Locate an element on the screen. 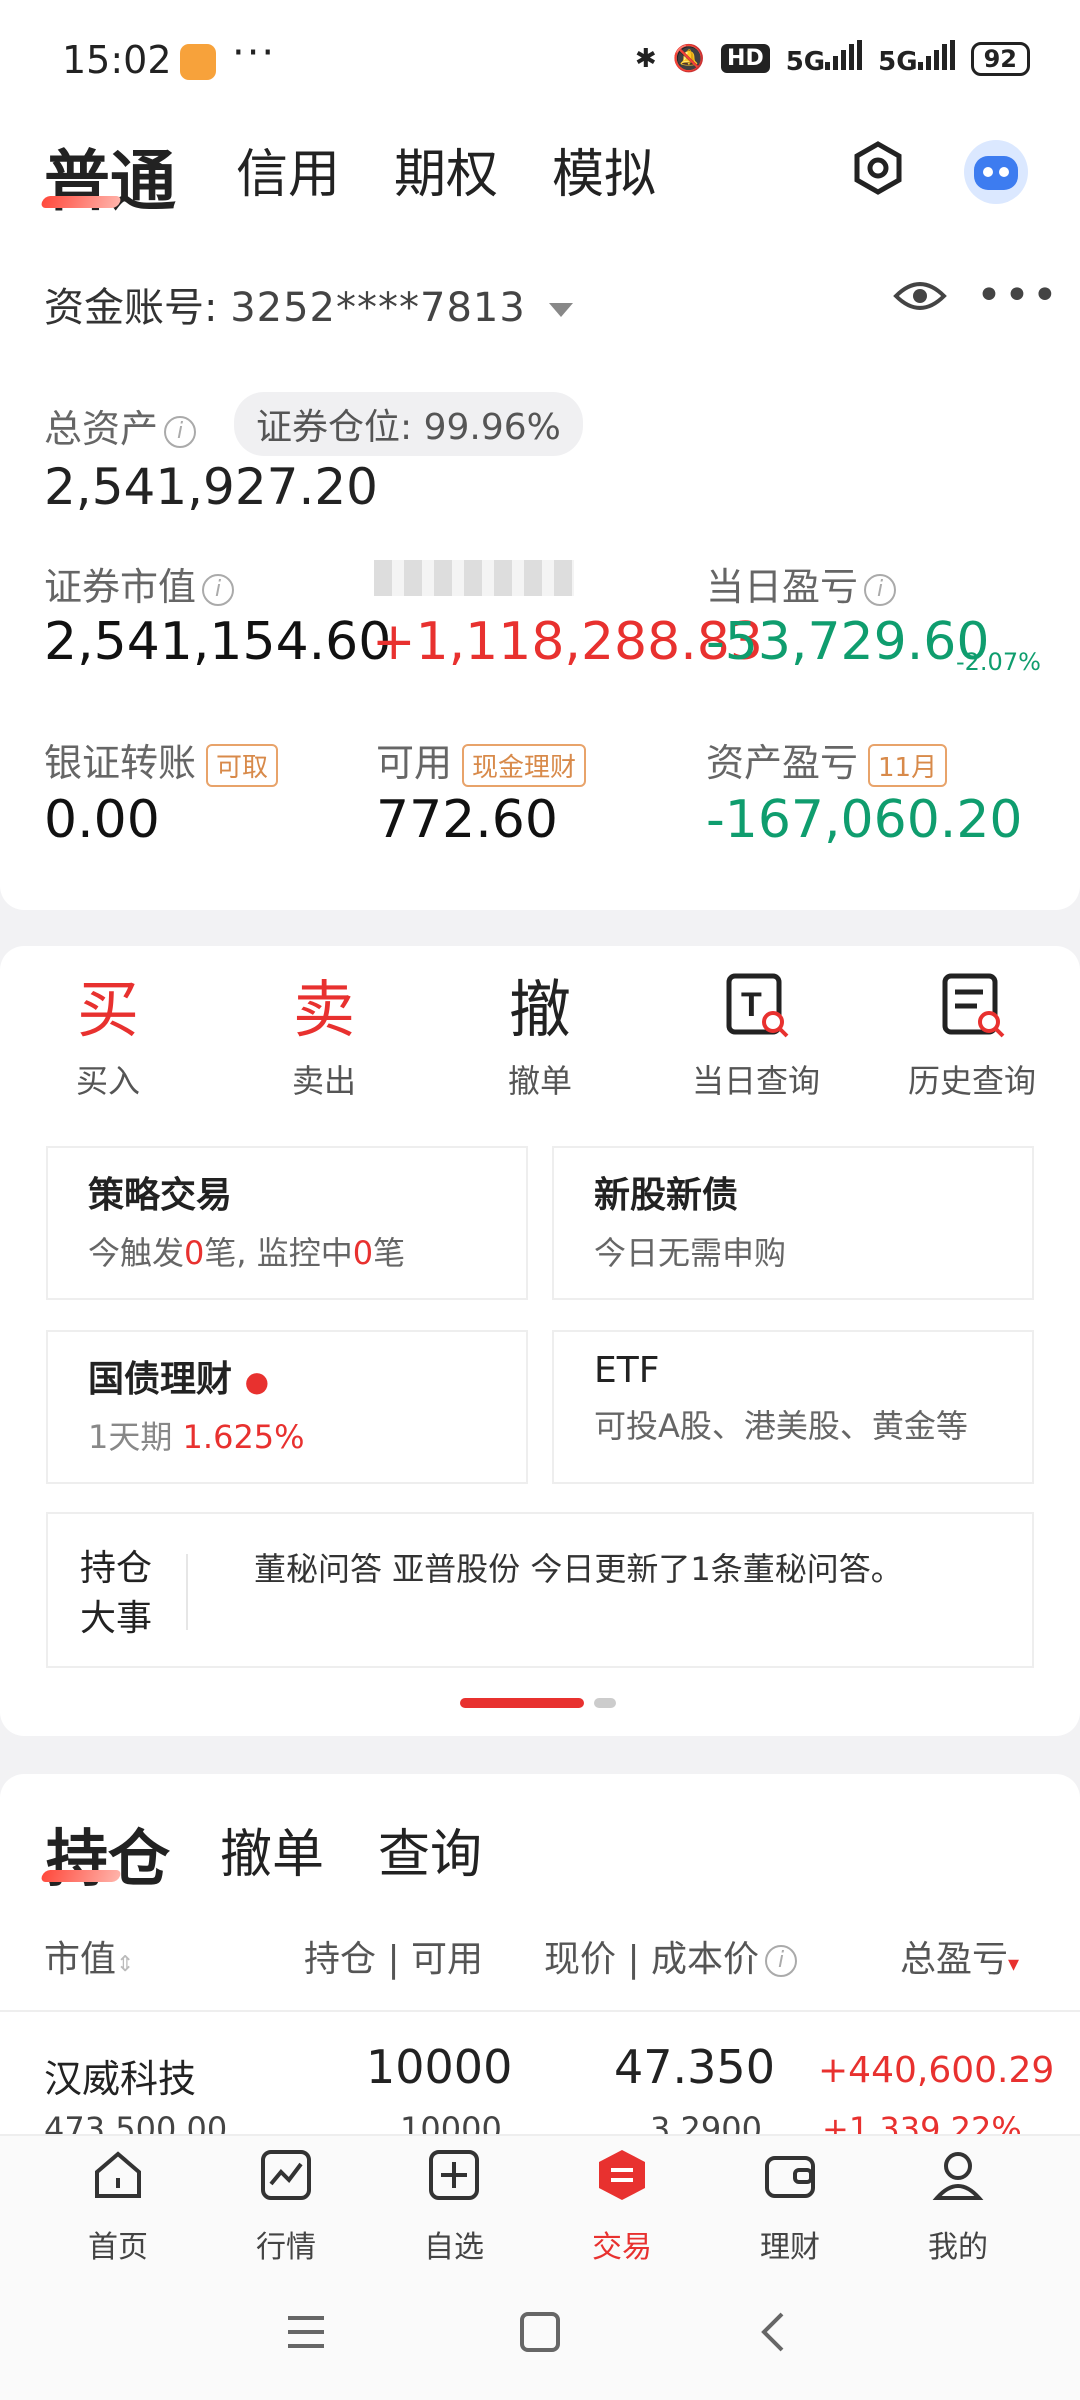  nav-wealth: 理财 is located at coordinates (790, 2207).